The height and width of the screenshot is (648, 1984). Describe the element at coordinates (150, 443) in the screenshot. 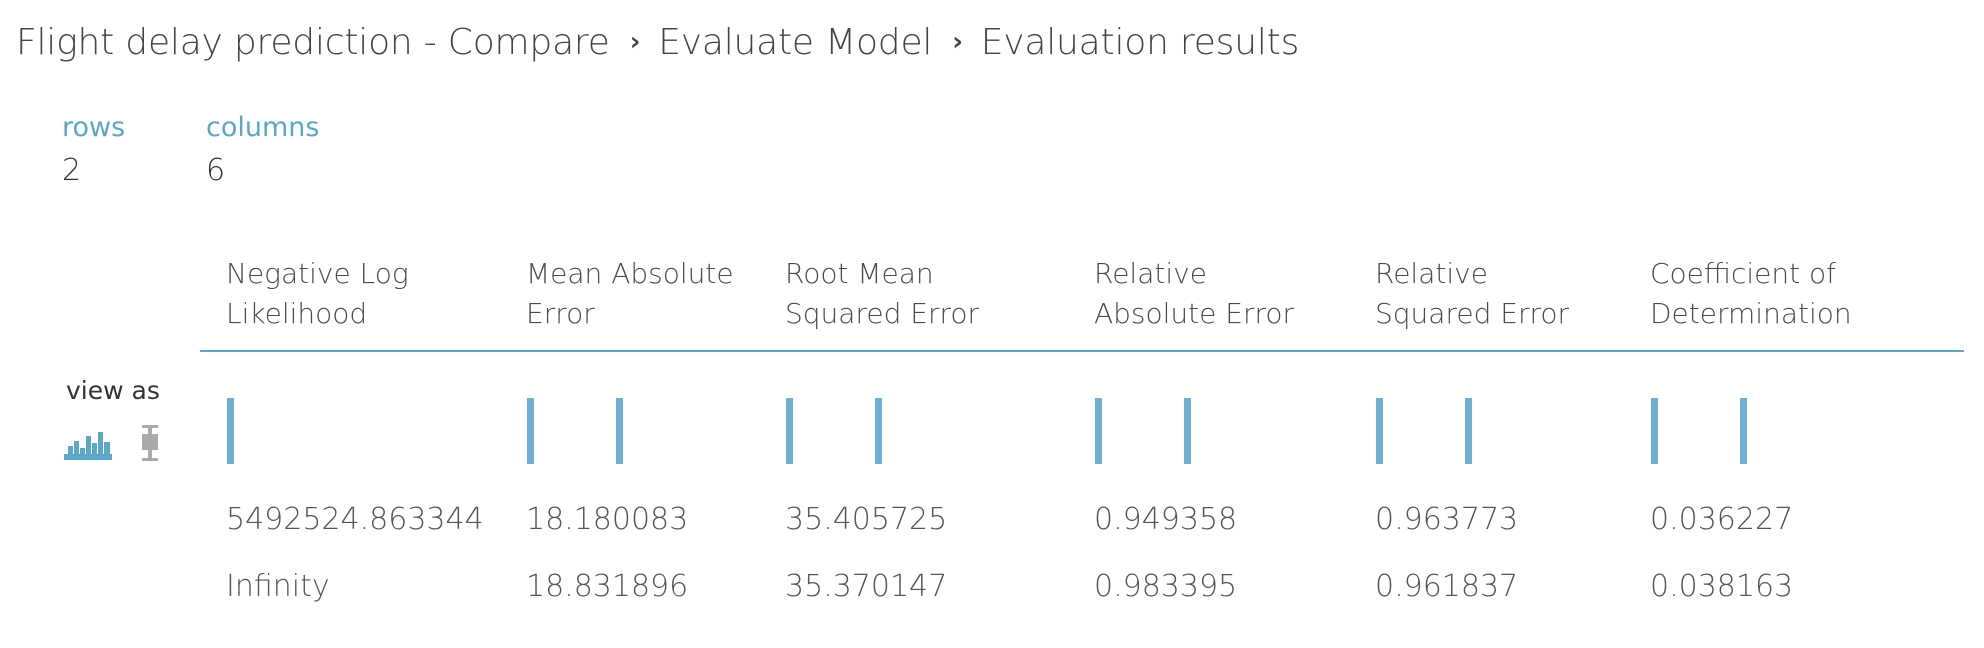

I see `boxplot-icon` at that location.